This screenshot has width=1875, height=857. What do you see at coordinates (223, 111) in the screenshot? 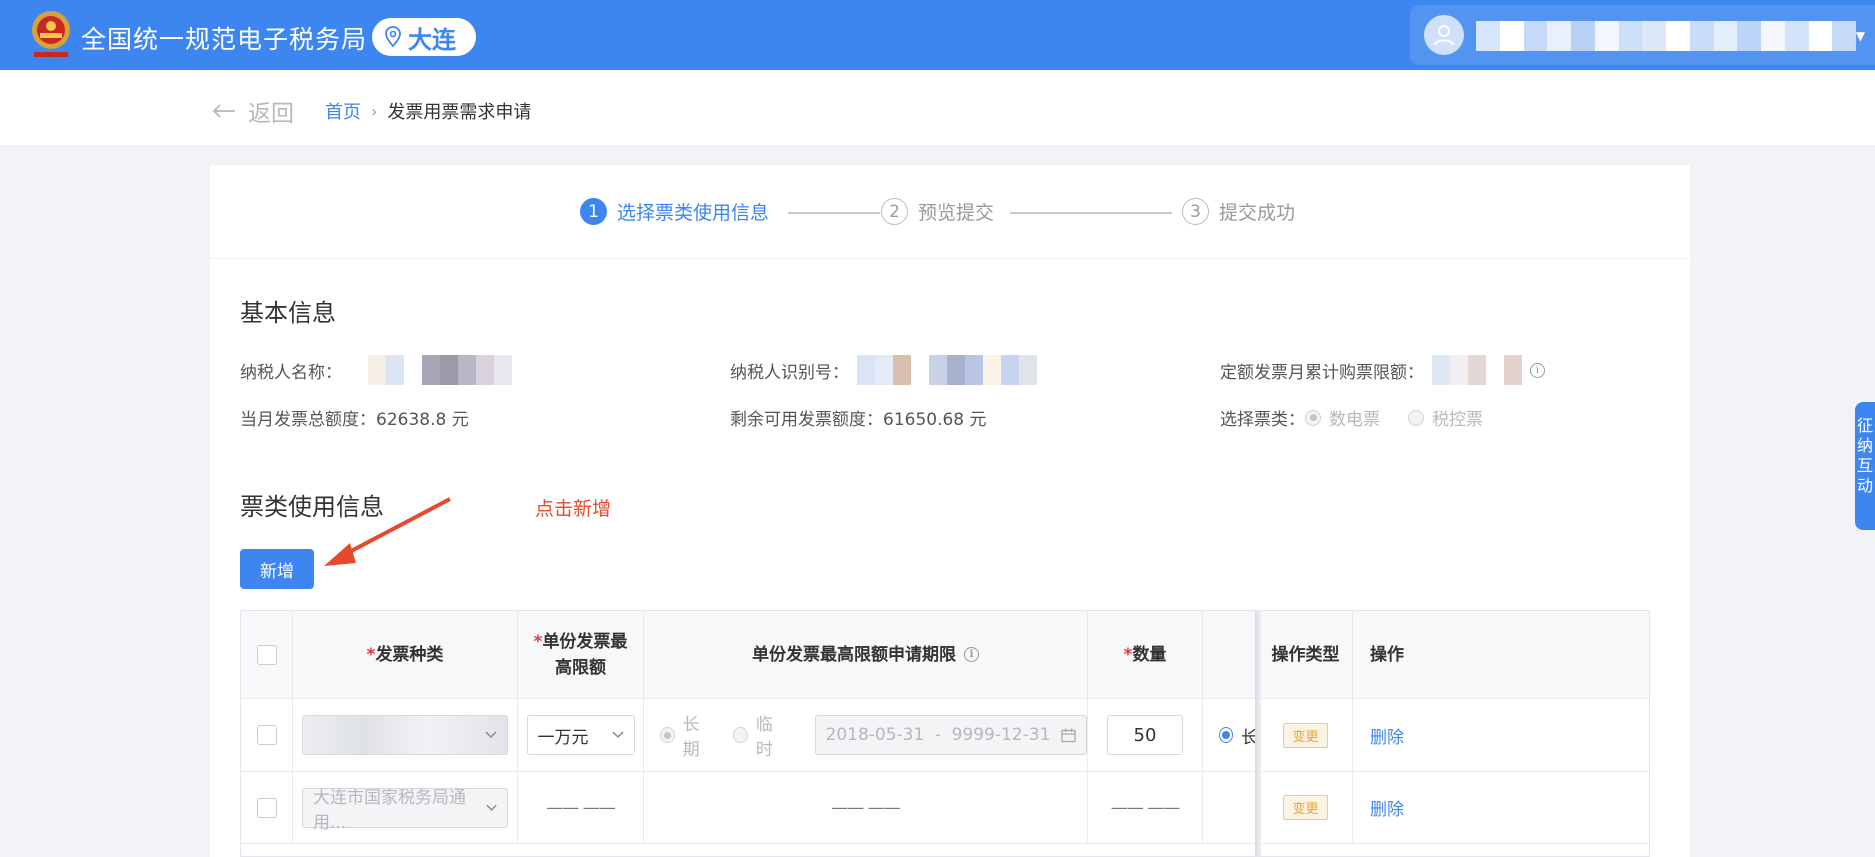
I see `arrow-left-icon` at bounding box center [223, 111].